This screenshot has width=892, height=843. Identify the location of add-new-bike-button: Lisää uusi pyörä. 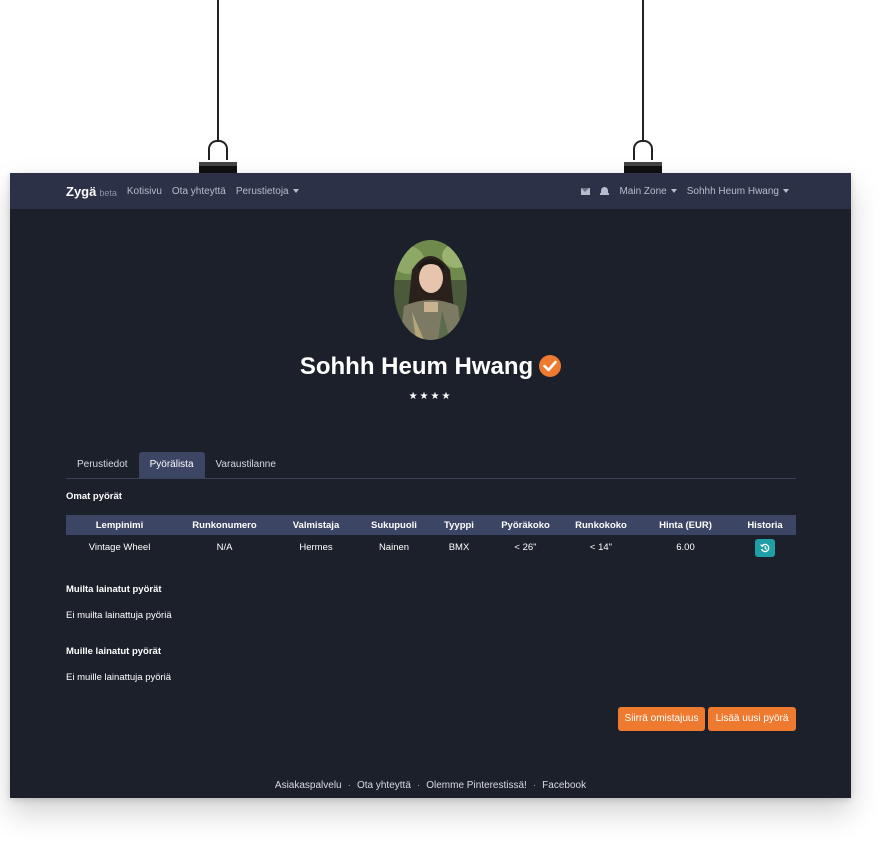
(752, 719).